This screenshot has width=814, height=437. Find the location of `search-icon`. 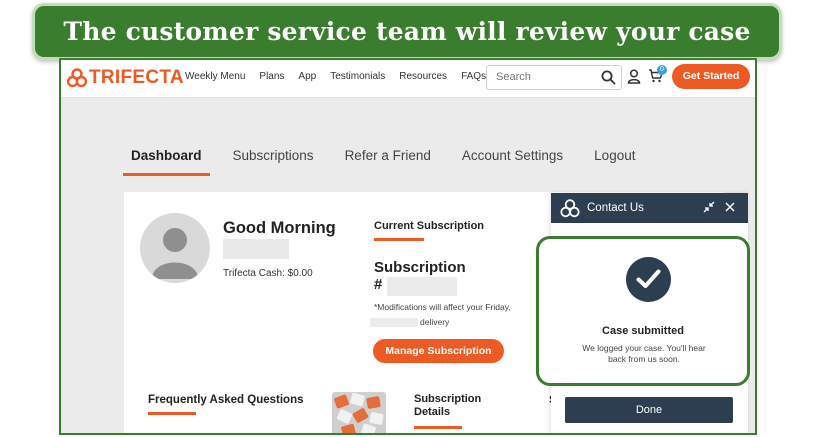

search-icon is located at coordinates (608, 77).